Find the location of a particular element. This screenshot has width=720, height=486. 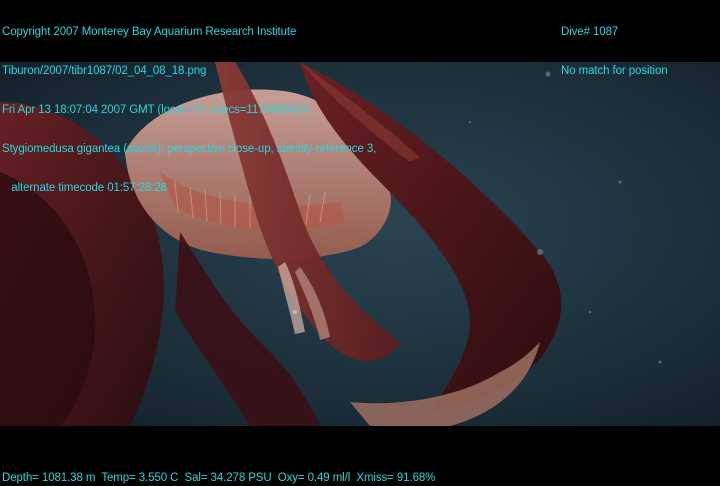

image-path-text: Tiburon/2007/tibr1087/02_04_08_18.png is located at coordinates (104, 71).